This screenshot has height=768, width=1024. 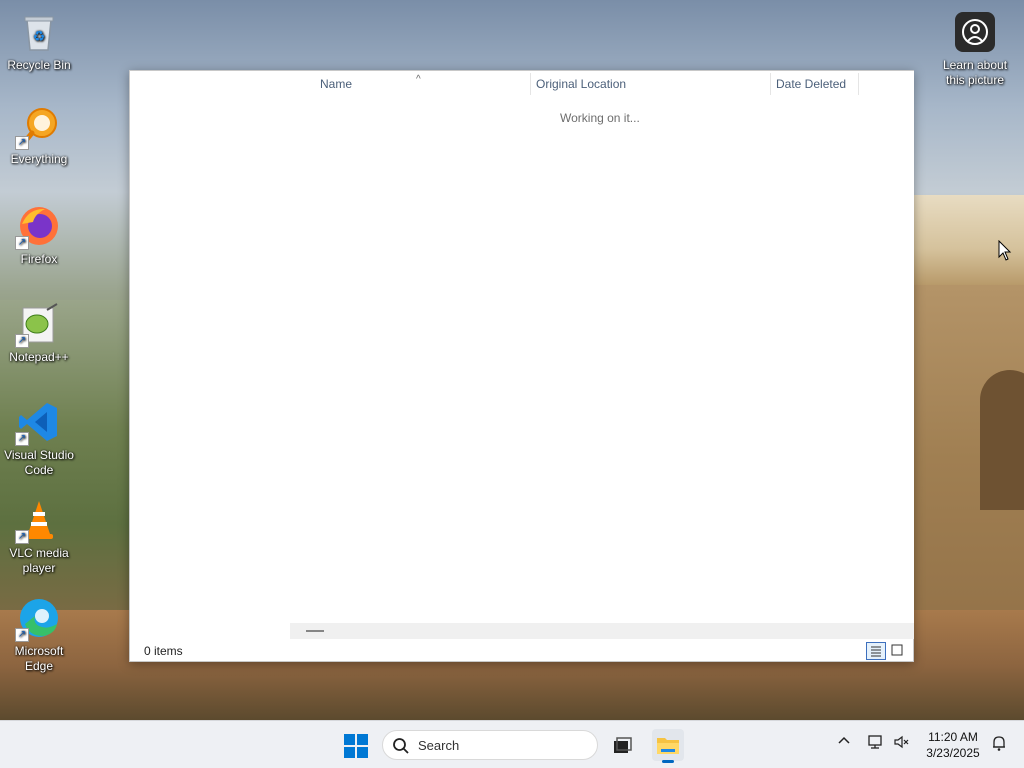 I want to click on desktop-icon-everything: ↗ Everything, so click(x=39, y=135).